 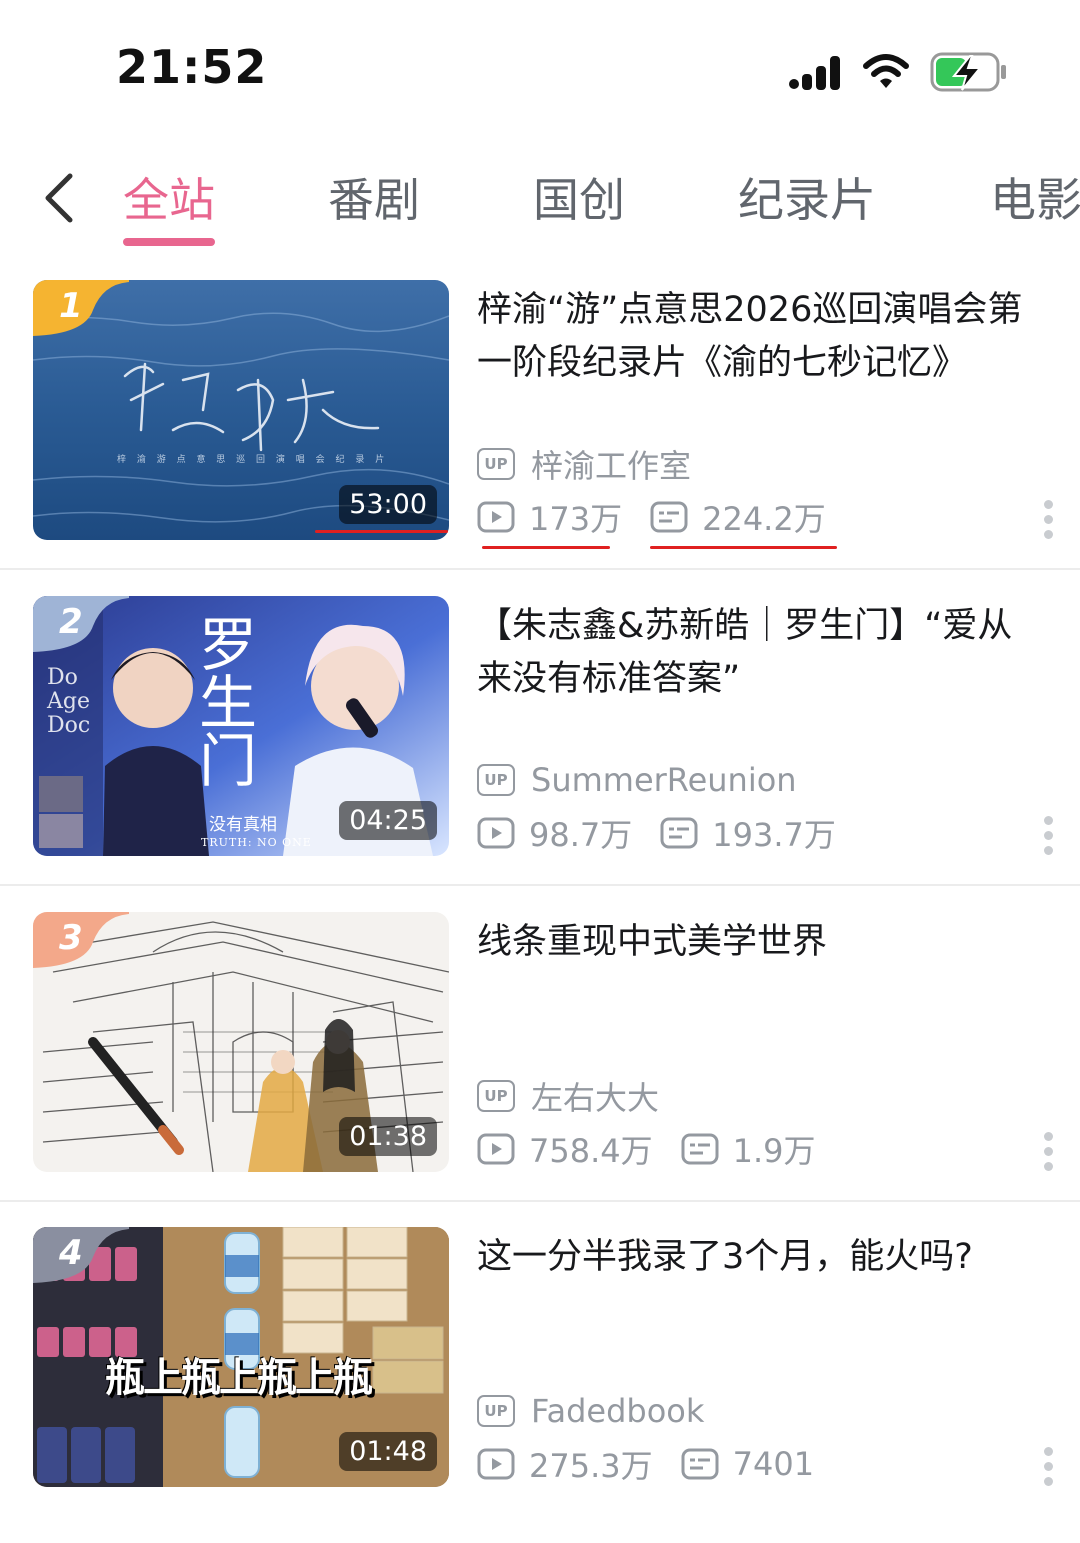 I want to click on tab-anime: 番剧, so click(x=374, y=197).